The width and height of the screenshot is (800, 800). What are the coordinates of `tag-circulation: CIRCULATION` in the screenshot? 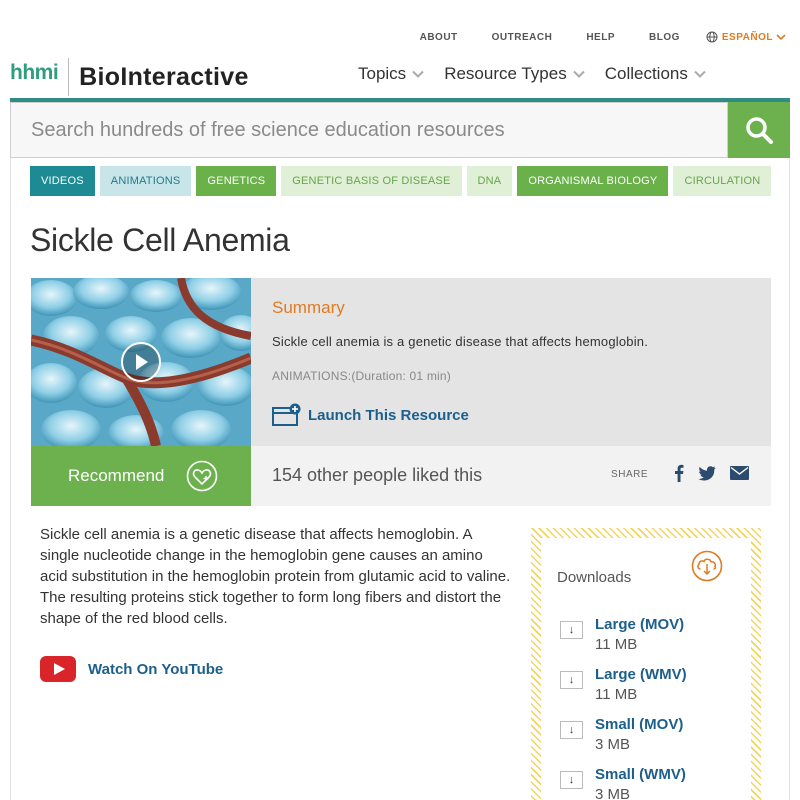 It's located at (722, 181).